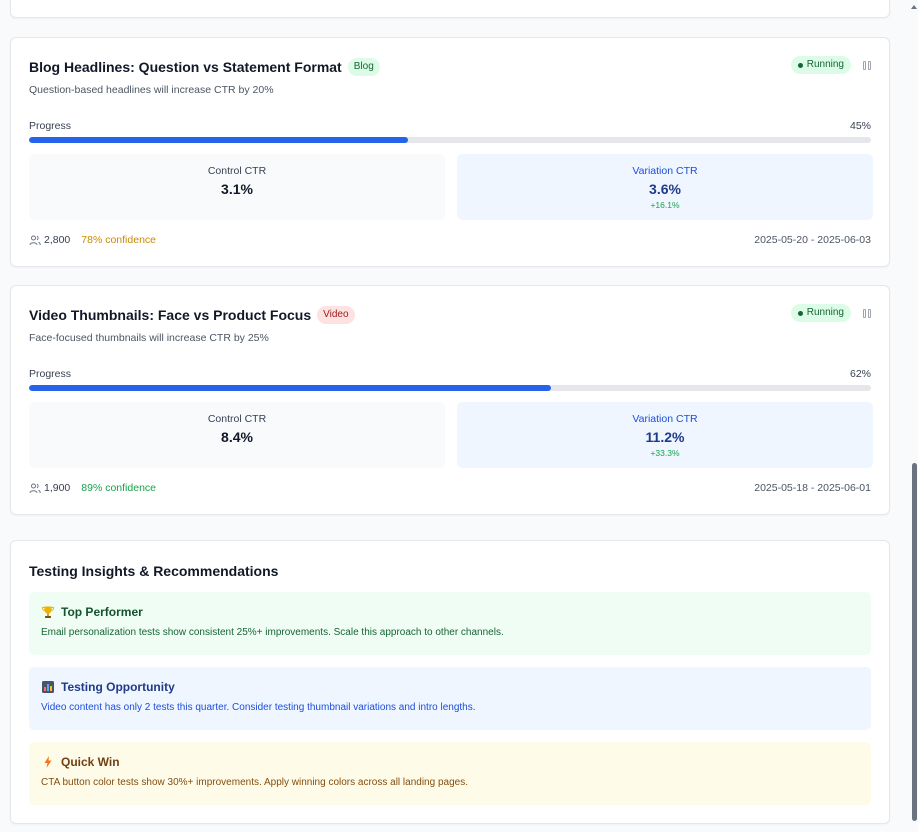 The image size is (918, 832). I want to click on date-range: 2025-05-18 - 2025-06-01, so click(812, 488).